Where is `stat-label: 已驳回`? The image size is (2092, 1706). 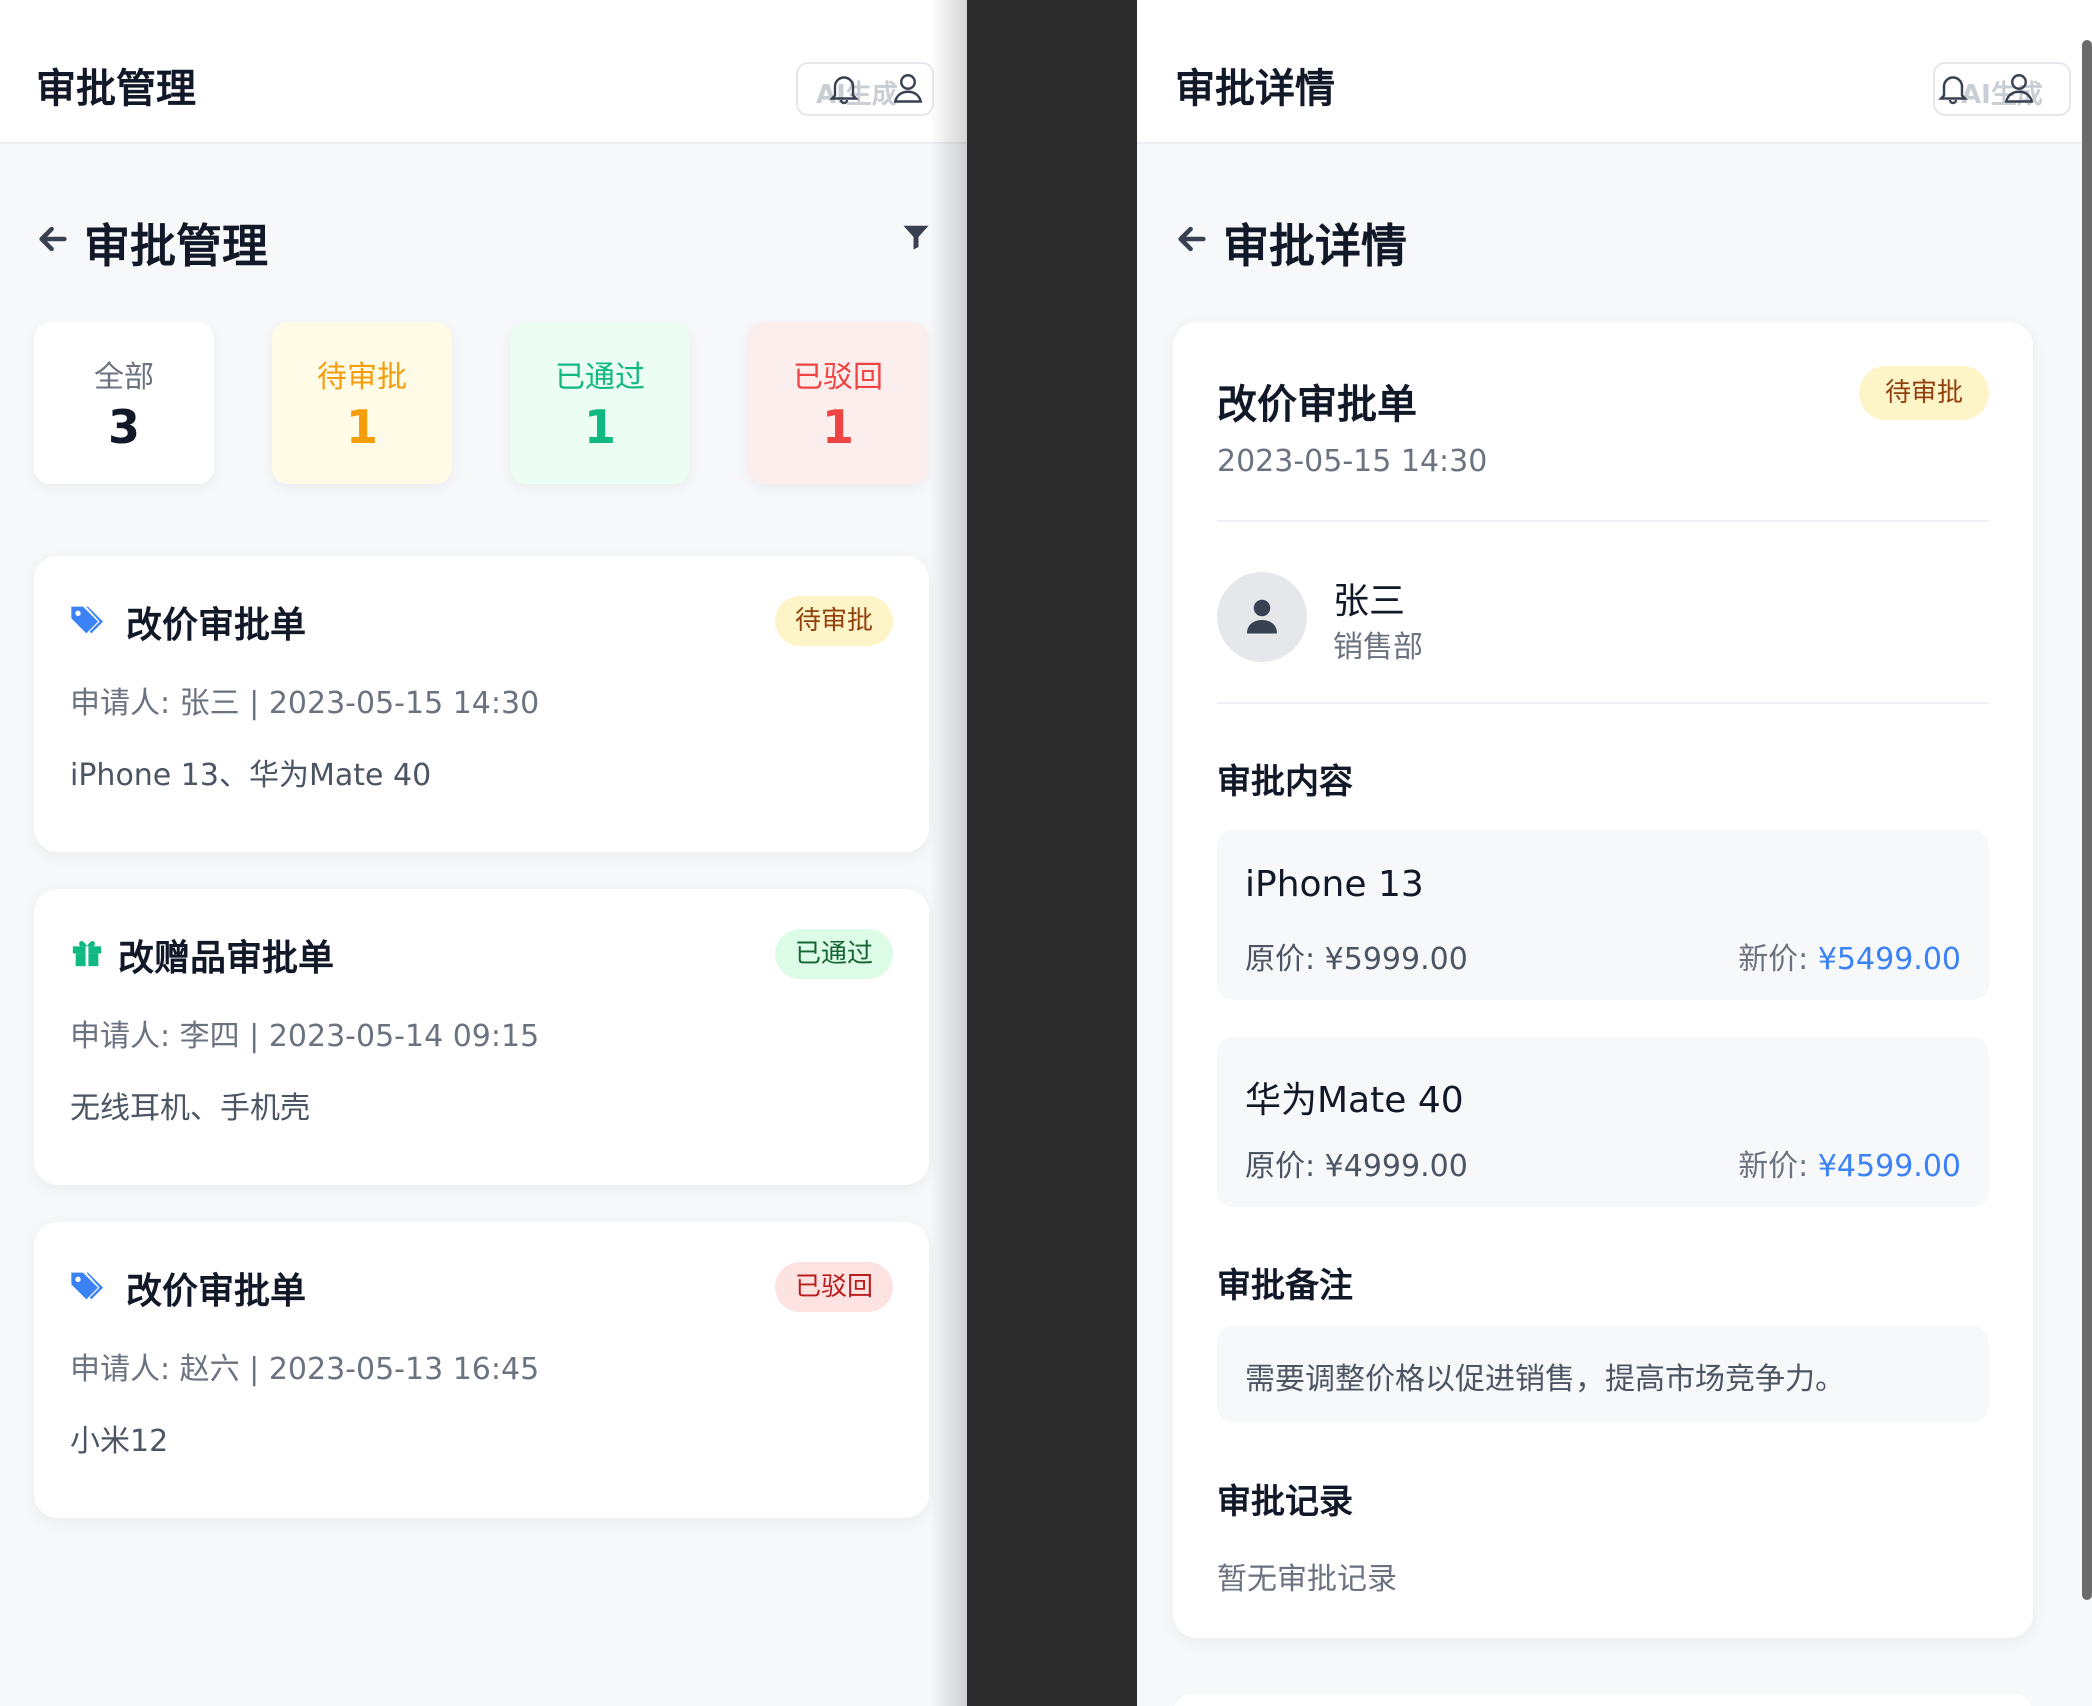 stat-label: 已驳回 is located at coordinates (838, 377).